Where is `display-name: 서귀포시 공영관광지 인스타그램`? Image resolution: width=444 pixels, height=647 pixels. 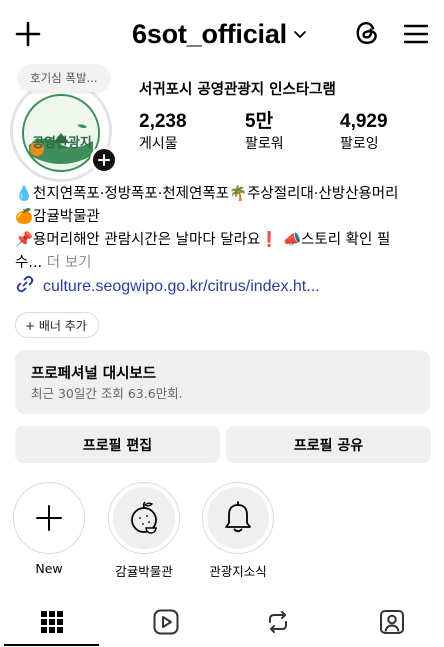
display-name: 서귀포시 공영관광지 인스타그램 is located at coordinates (237, 90).